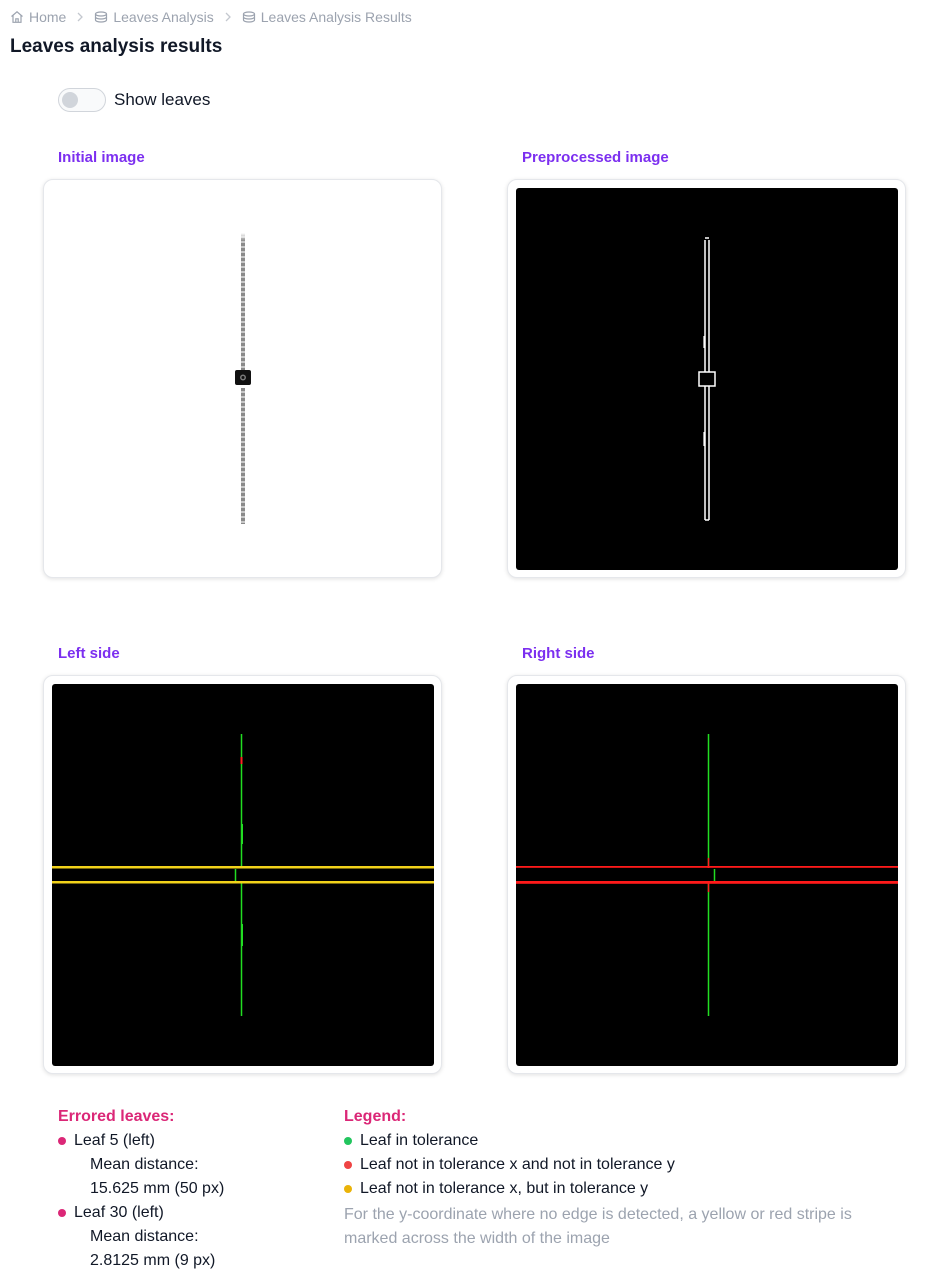 The height and width of the screenshot is (1280, 925). What do you see at coordinates (348, 1165) in the screenshot?
I see `legend-dot-red` at bounding box center [348, 1165].